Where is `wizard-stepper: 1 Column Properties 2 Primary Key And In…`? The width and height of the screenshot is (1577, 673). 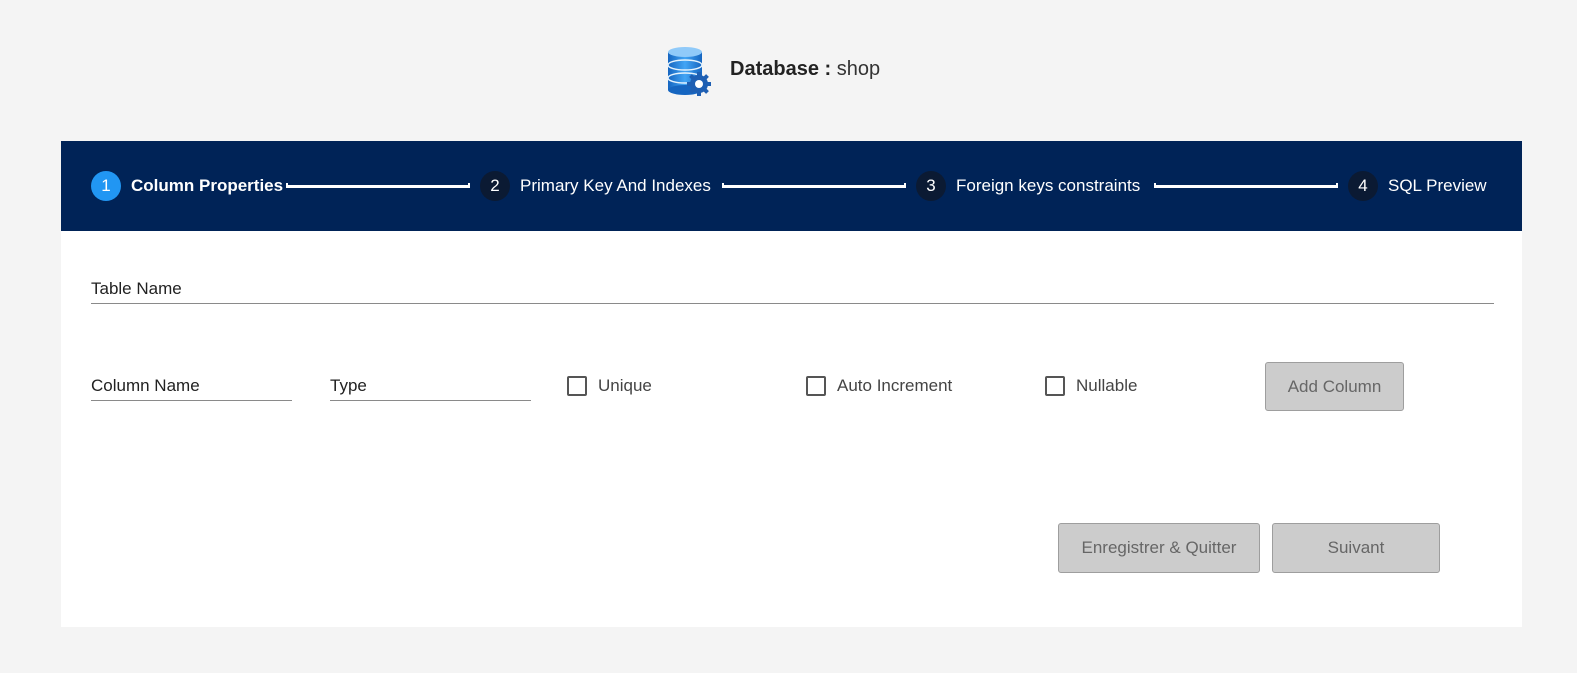
wizard-stepper: 1 Column Properties 2 Primary Key And In… is located at coordinates (791, 186).